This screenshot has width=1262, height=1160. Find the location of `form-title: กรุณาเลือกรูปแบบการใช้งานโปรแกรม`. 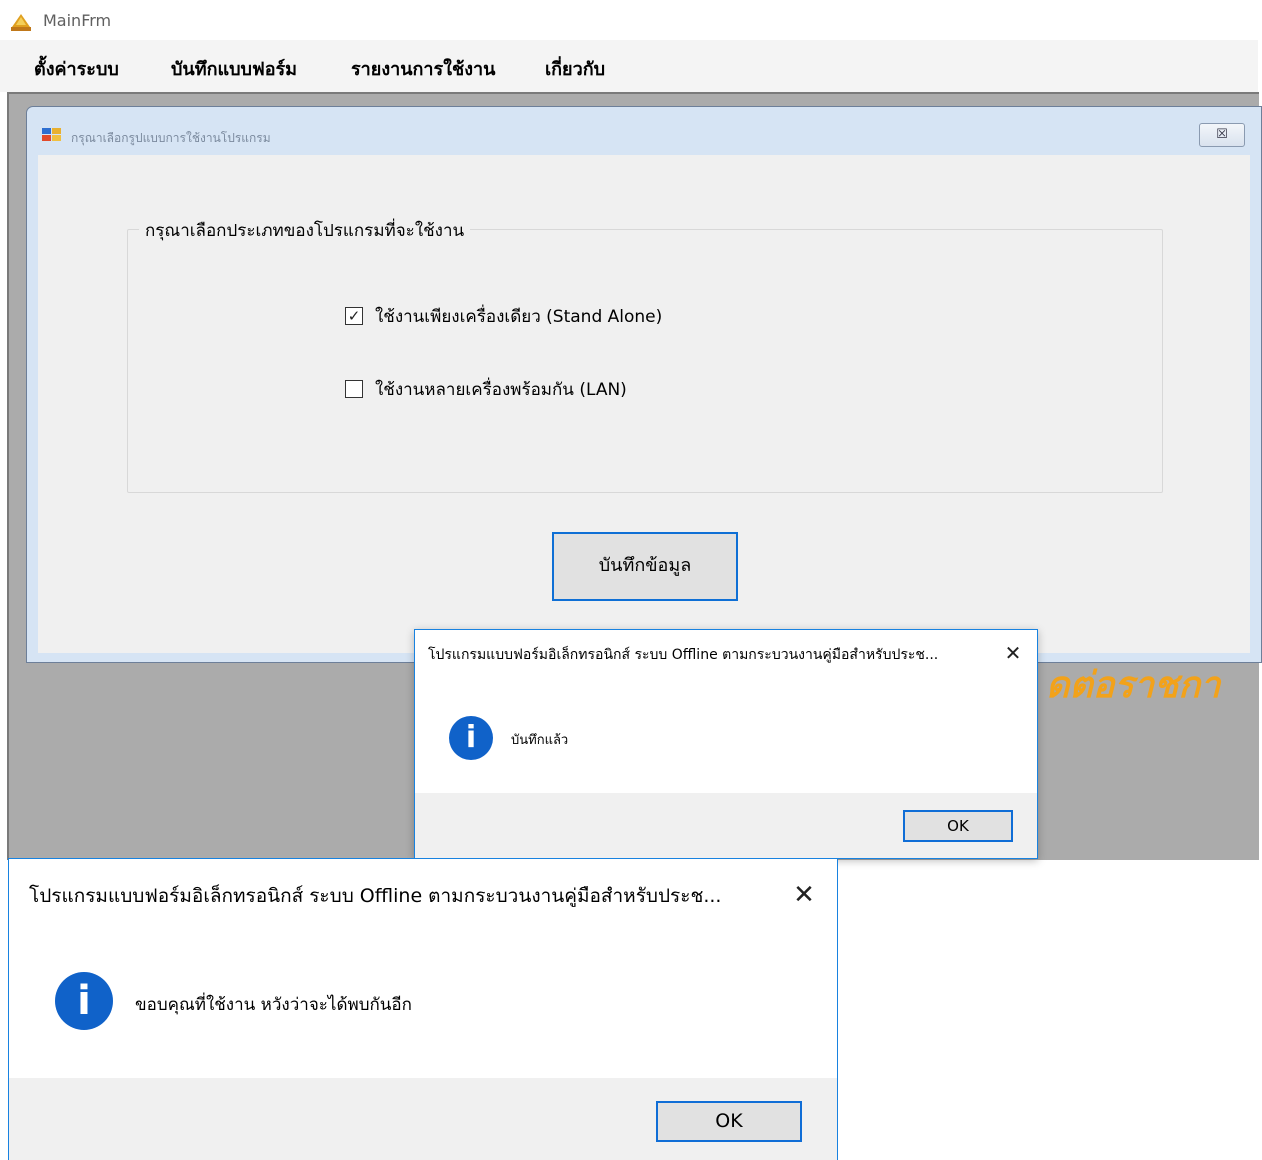

form-title: กรุณาเลือกรูปแบบการใช้งานโปรแกรม is located at coordinates (171, 138).